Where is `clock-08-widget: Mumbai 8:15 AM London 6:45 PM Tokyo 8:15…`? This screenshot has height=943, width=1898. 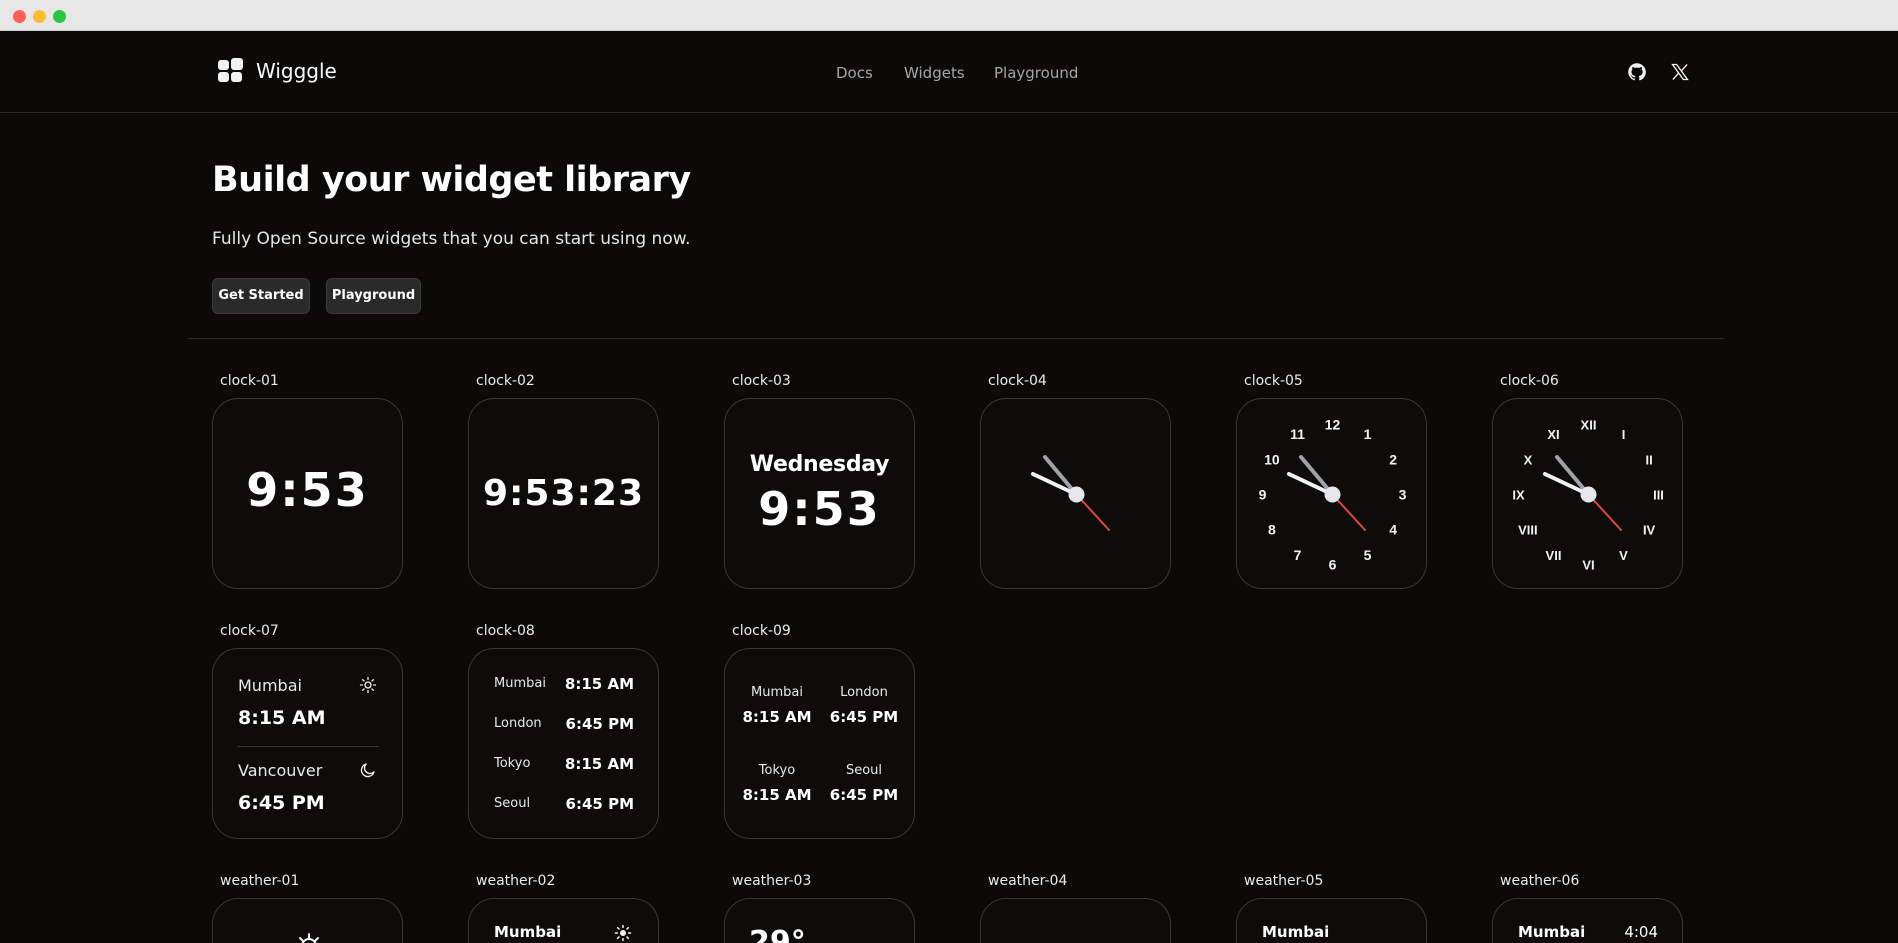 clock-08-widget: Mumbai 8:15 AM London 6:45 PM Tokyo 8:15… is located at coordinates (563, 743).